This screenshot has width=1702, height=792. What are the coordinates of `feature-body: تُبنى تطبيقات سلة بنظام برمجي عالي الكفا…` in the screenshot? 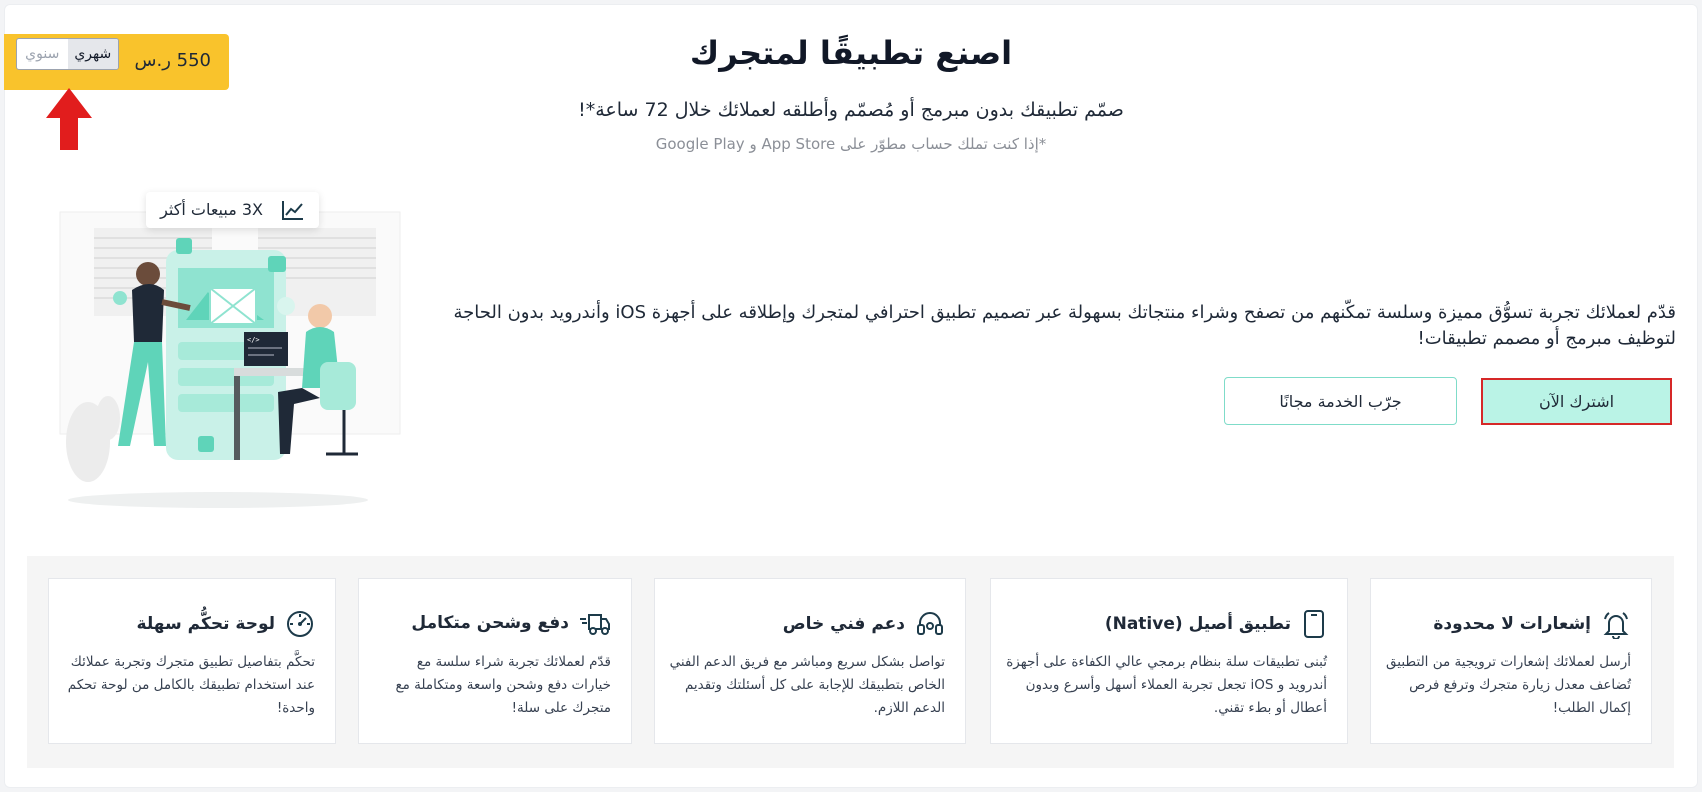 It's located at (1166, 685).